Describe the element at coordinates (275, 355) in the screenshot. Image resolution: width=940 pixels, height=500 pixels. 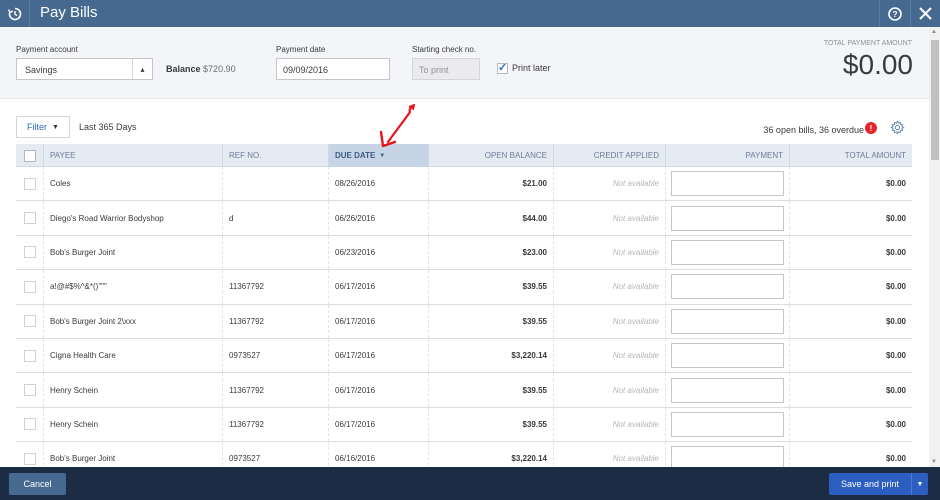
I see `ref-no-cell: 0973527` at that location.